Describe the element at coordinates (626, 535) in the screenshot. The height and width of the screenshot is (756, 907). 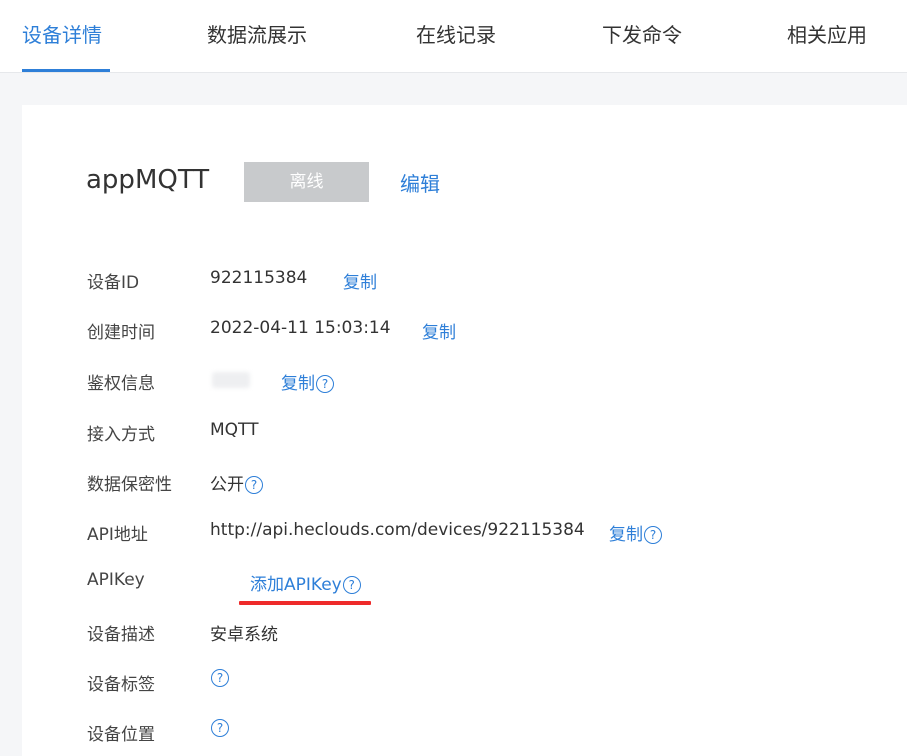
I see `copy-api-address-label: 复制` at that location.